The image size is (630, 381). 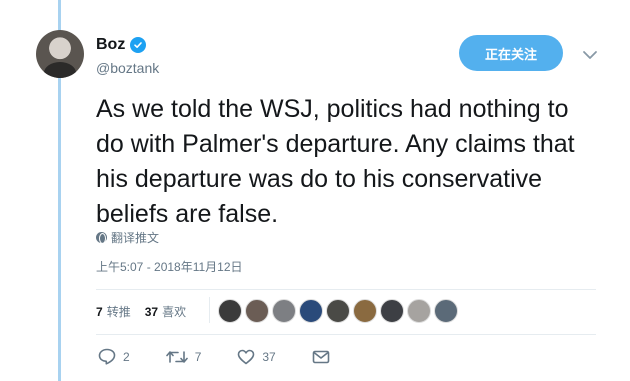 What do you see at coordinates (269, 356) in the screenshot?
I see `like-action-count: 37` at bounding box center [269, 356].